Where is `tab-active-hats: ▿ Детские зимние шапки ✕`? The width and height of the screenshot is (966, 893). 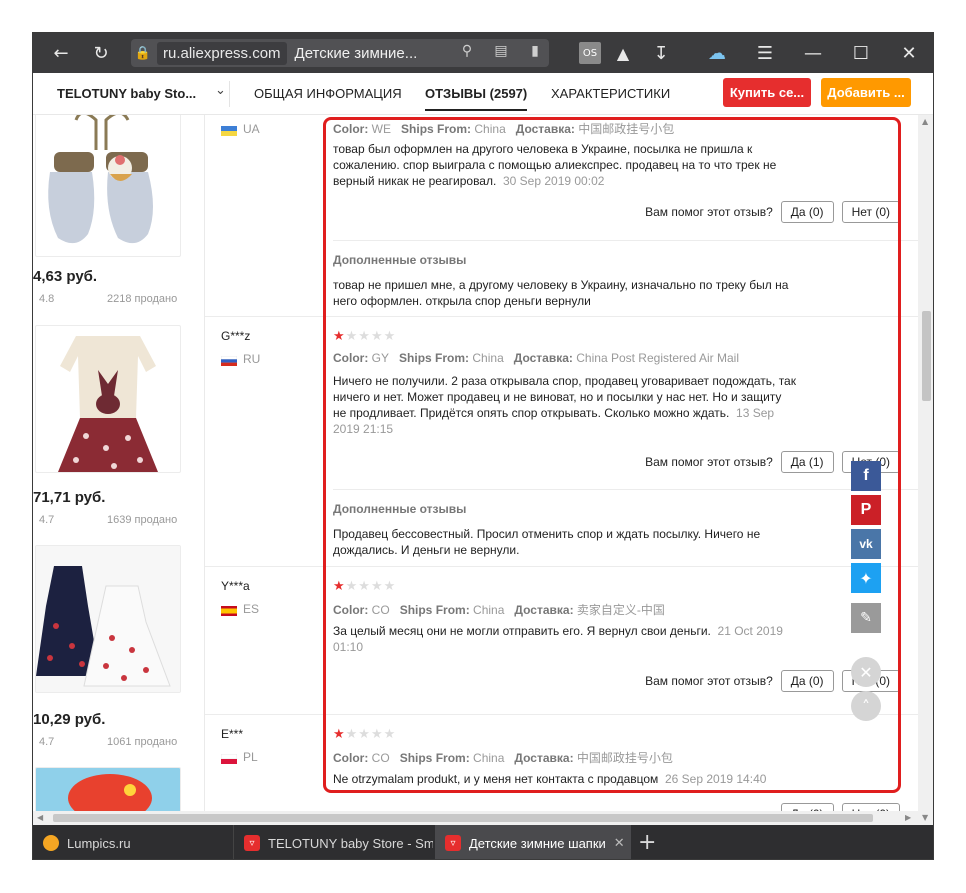
tab-active-hats: ▿ Детские зимние шапки ✕ is located at coordinates (533, 842).